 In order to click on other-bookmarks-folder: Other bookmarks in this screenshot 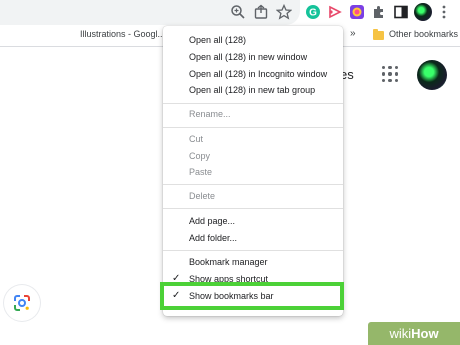, I will do `click(423, 34)`.